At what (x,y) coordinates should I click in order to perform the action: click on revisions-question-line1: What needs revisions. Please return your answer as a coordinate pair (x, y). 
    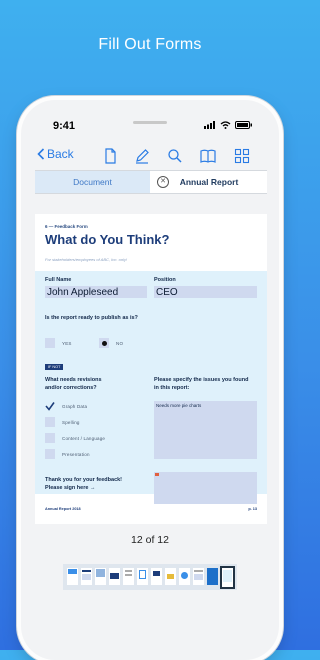
    Looking at the image, I should click on (73, 380).